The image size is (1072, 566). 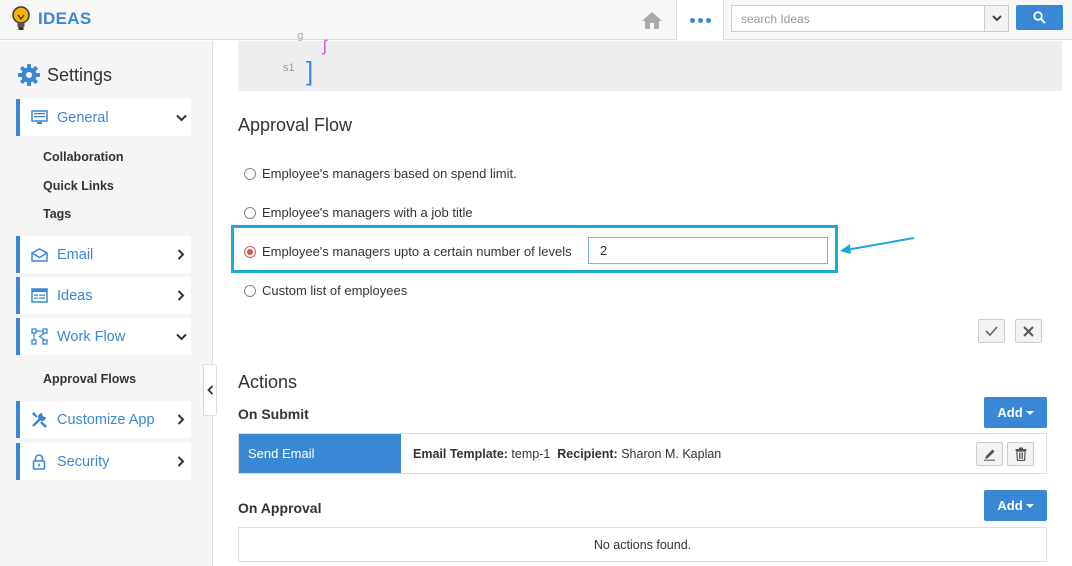 What do you see at coordinates (325, 46) in the screenshot?
I see `diagram-connector: ʃ` at bounding box center [325, 46].